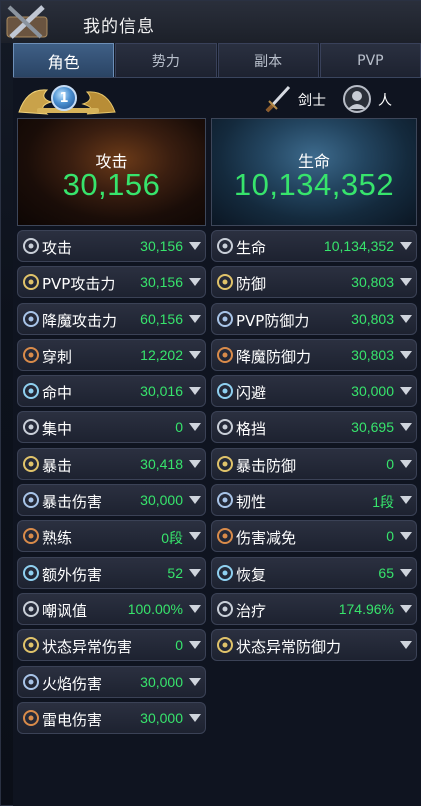 The height and width of the screenshot is (806, 421). I want to click on pvp-defense-icon, so click(225, 319).